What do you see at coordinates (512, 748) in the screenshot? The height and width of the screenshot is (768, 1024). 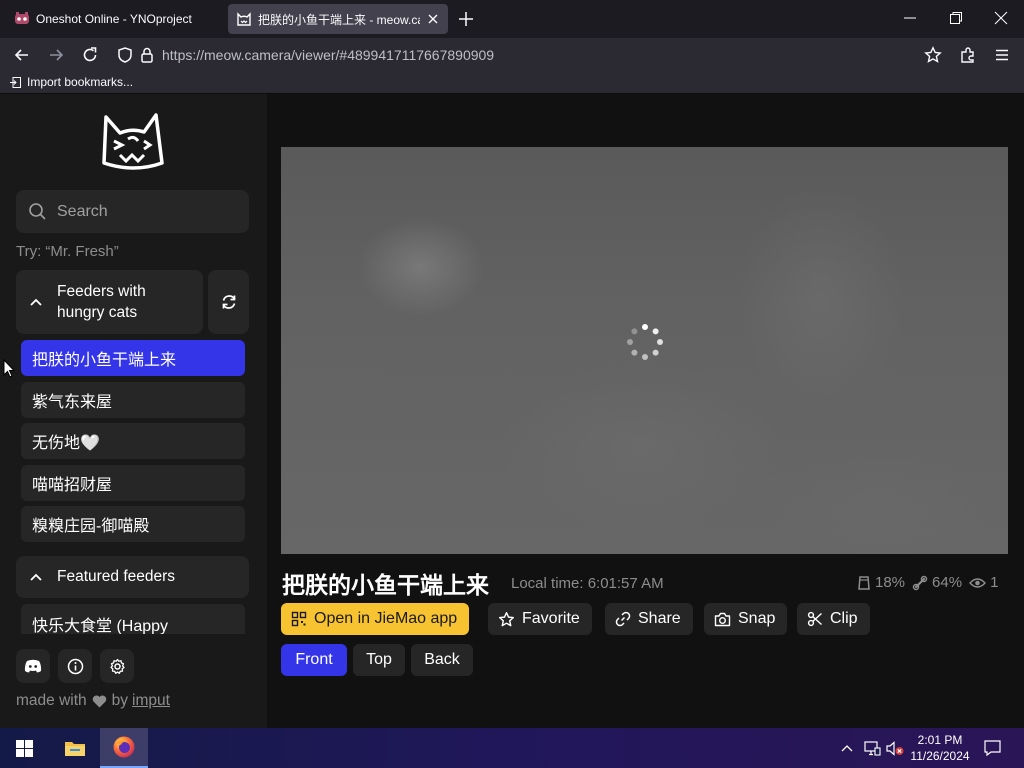 I see `windows-taskbar: 2:01 PM 11/26/2024` at bounding box center [512, 748].